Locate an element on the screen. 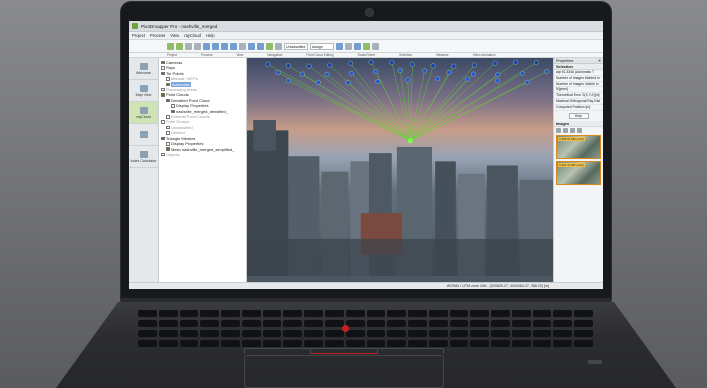 The height and width of the screenshot is (388, 707). measure-icon is located at coordinates (366, 46).